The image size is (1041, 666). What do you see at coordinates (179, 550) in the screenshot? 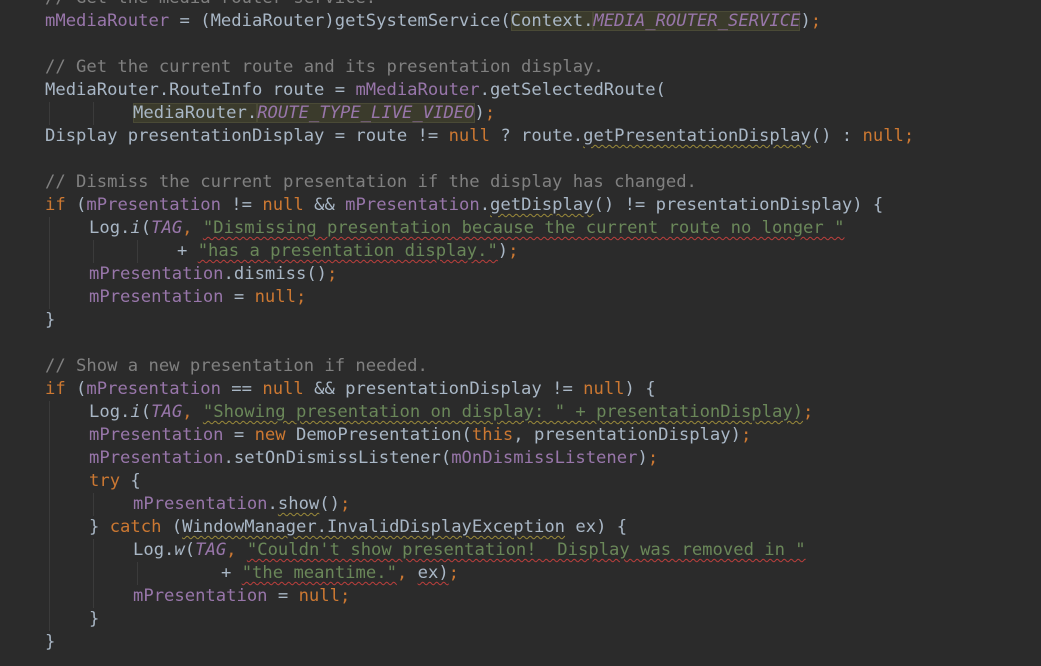
I see `code-token-method-static: w` at bounding box center [179, 550].